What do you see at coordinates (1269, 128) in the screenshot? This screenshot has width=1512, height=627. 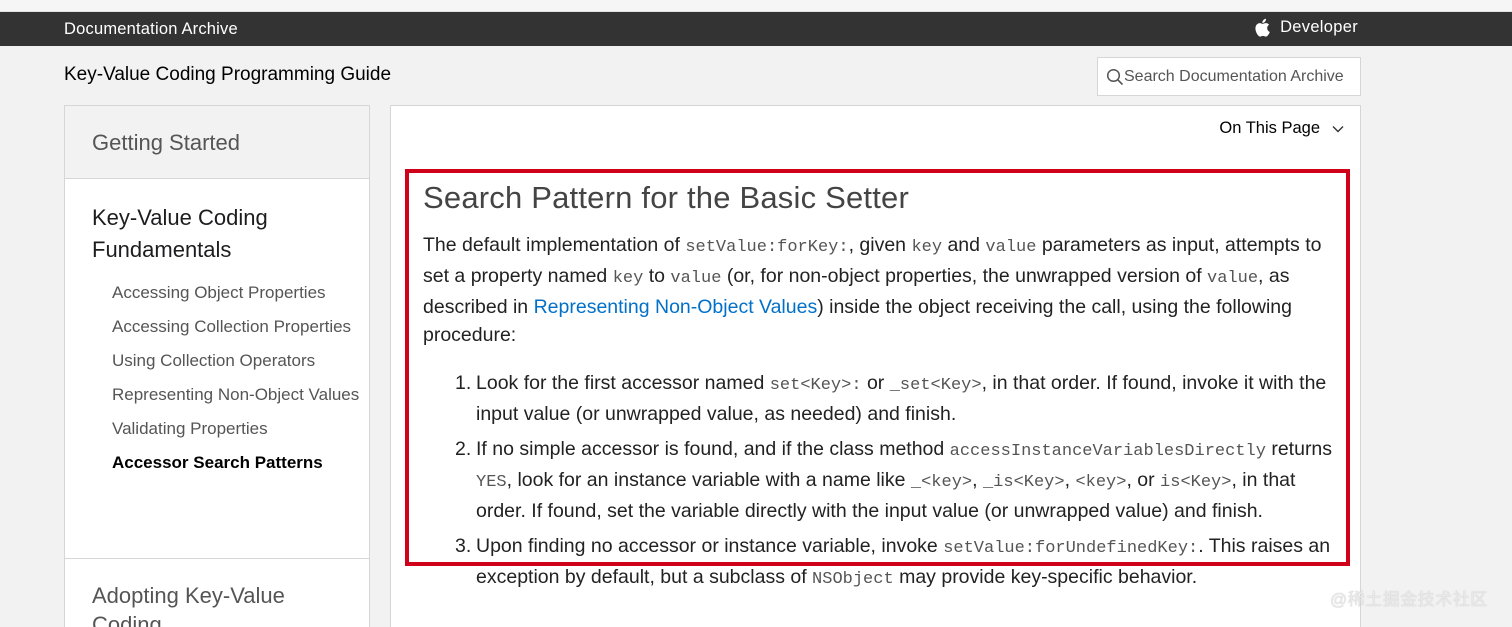 I see `on-this-page-label: On This Page` at bounding box center [1269, 128].